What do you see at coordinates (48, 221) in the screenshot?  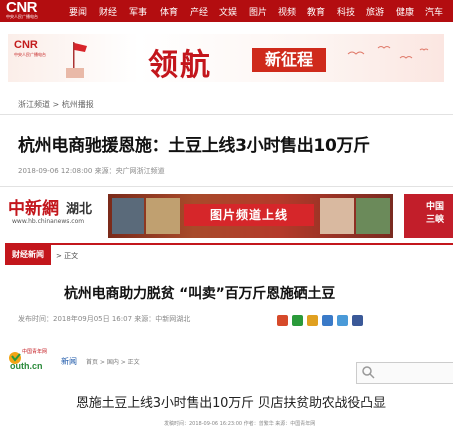 I see `chinanews-url: www.hb.chinanews.com` at bounding box center [48, 221].